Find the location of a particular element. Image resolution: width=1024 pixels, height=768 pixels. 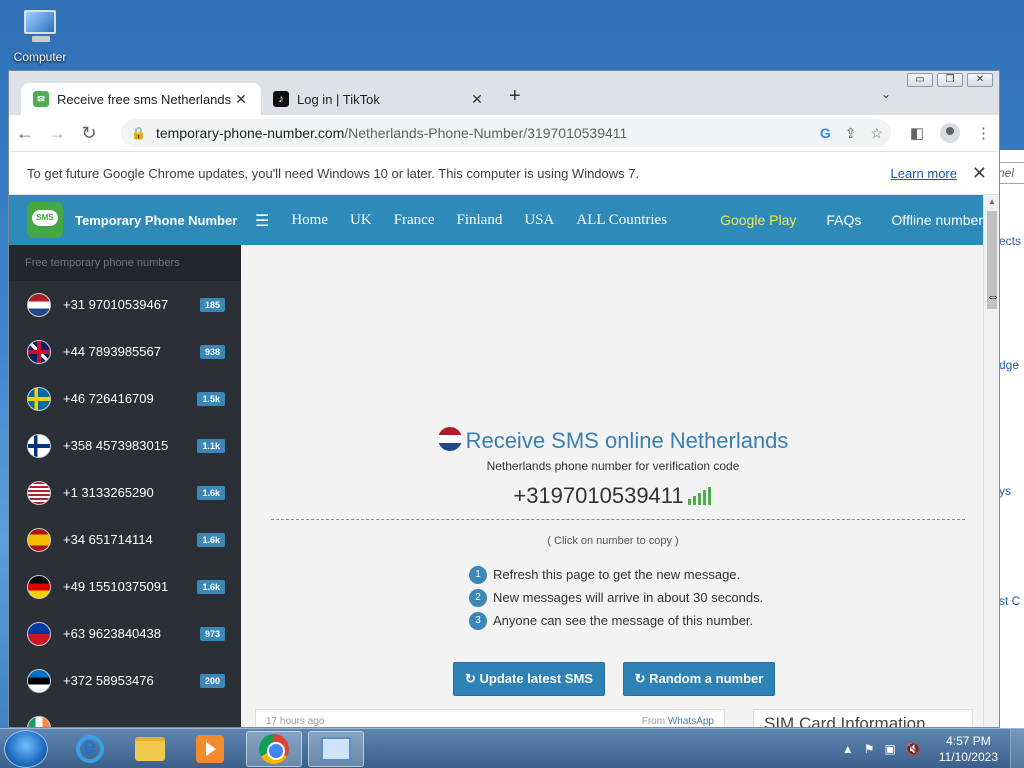

background-text-fragment: ys is located at coordinates (1005, 491).